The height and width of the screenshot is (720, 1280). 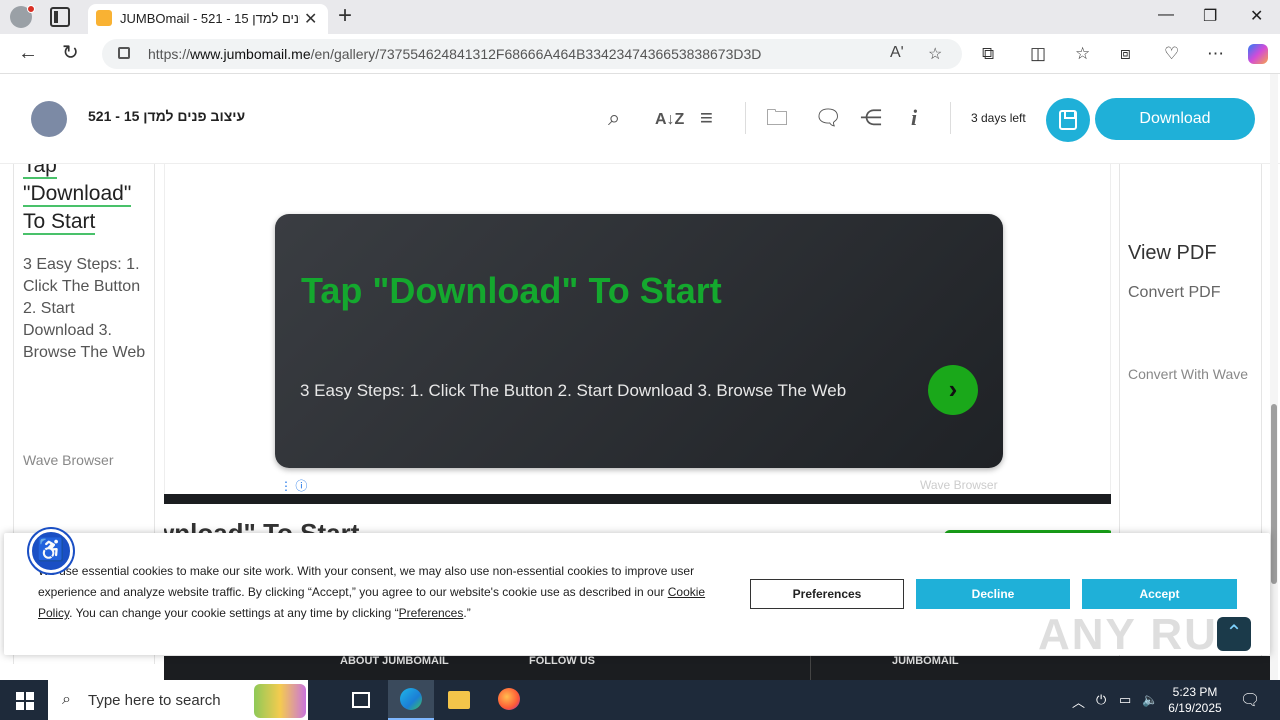 I want to click on new-tab-icon: +, so click(x=345, y=16).